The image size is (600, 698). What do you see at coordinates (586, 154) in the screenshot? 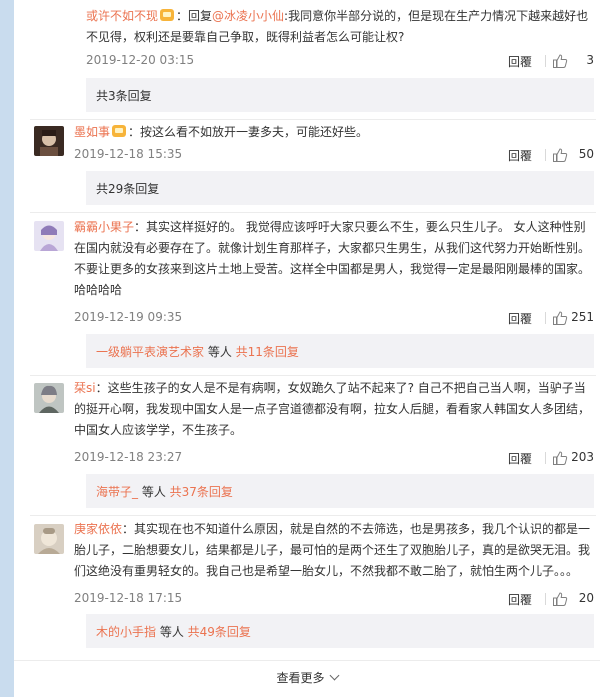
I see `like-count: 50` at bounding box center [586, 154].